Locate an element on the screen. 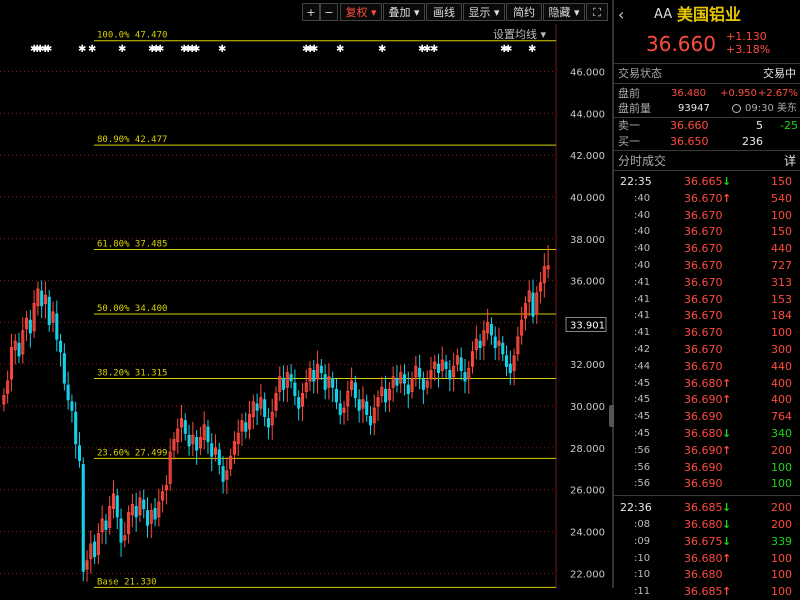 The width and height of the screenshot is (800, 600). premarket-volume-label: 盘前量 is located at coordinates (634, 108).